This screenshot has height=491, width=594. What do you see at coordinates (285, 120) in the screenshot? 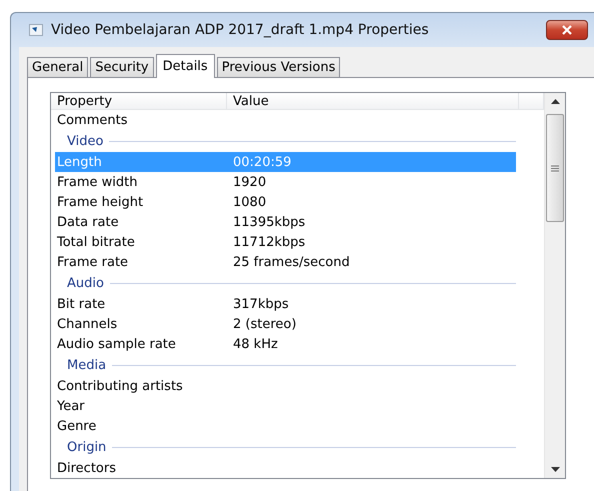
I see `property-row: Comments` at bounding box center [285, 120].